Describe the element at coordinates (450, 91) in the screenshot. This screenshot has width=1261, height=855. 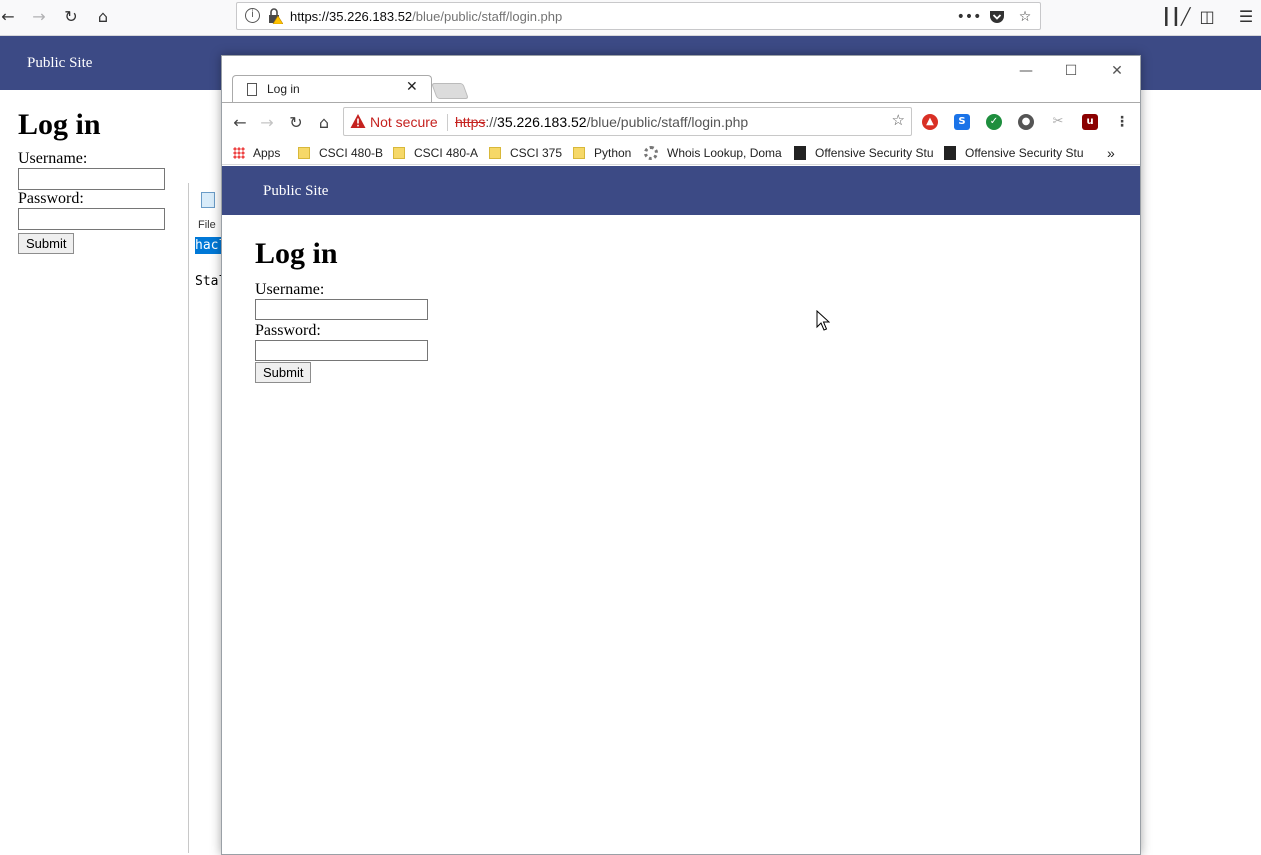
I see `new-tab-button` at that location.